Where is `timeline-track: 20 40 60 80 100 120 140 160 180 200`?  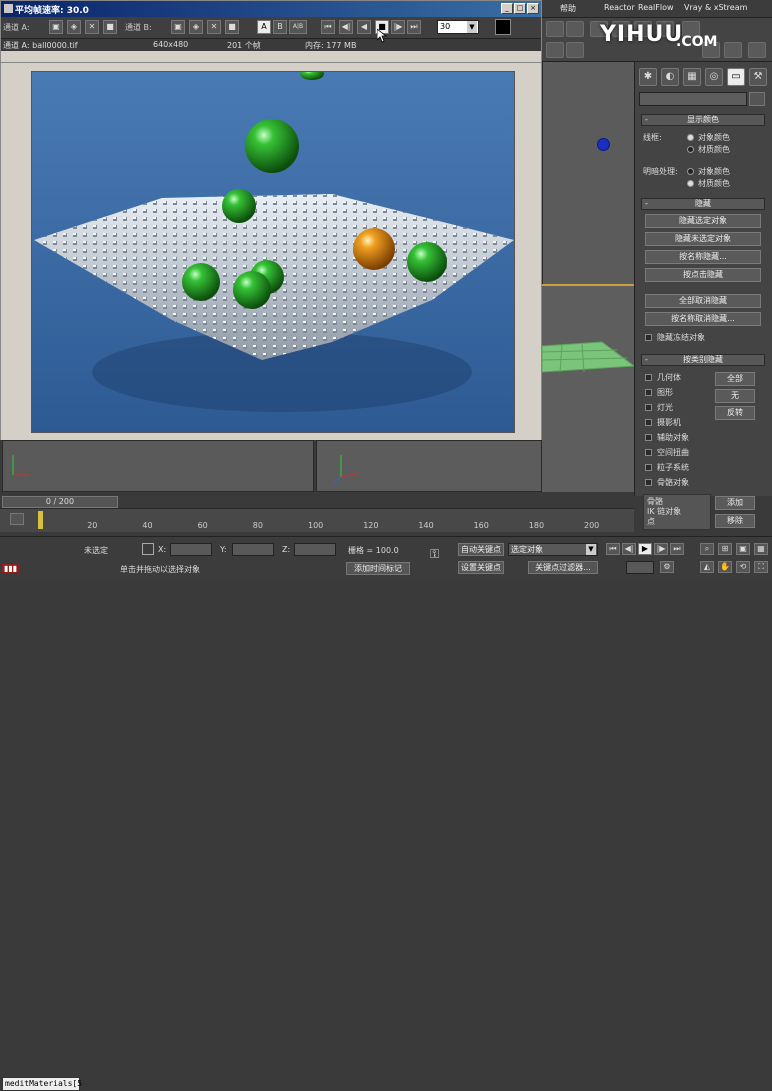
timeline-track: 20 40 60 80 100 120 140 160 180 200 is located at coordinates (317, 520).